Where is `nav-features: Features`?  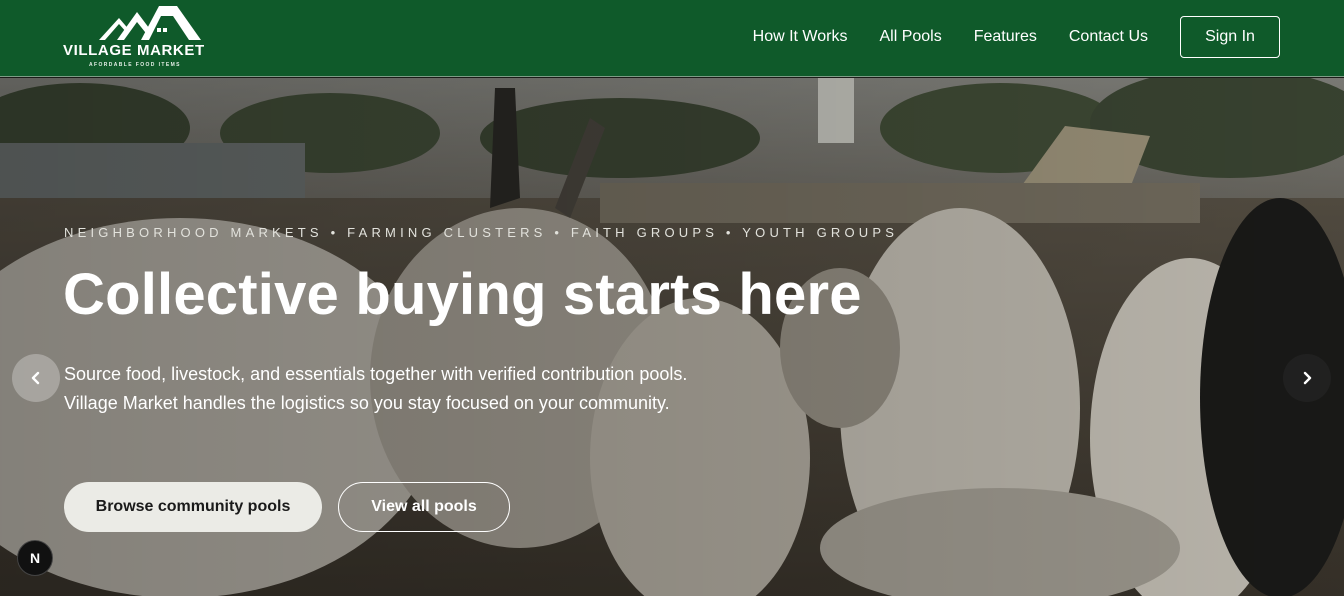
nav-features: Features is located at coordinates (1005, 37).